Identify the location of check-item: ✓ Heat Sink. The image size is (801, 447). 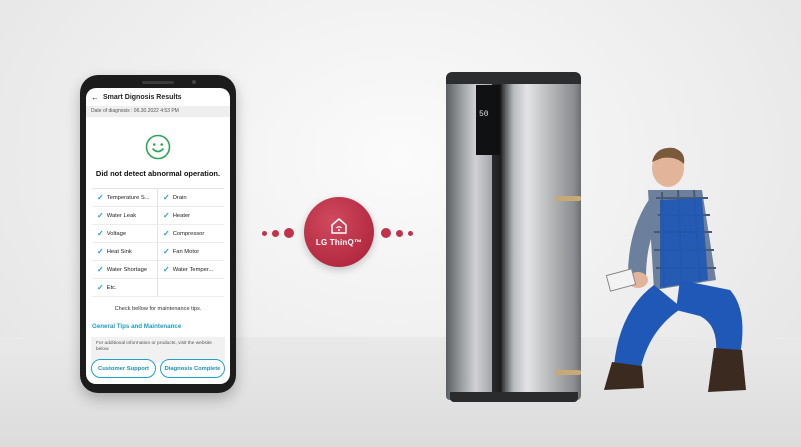
(125, 252).